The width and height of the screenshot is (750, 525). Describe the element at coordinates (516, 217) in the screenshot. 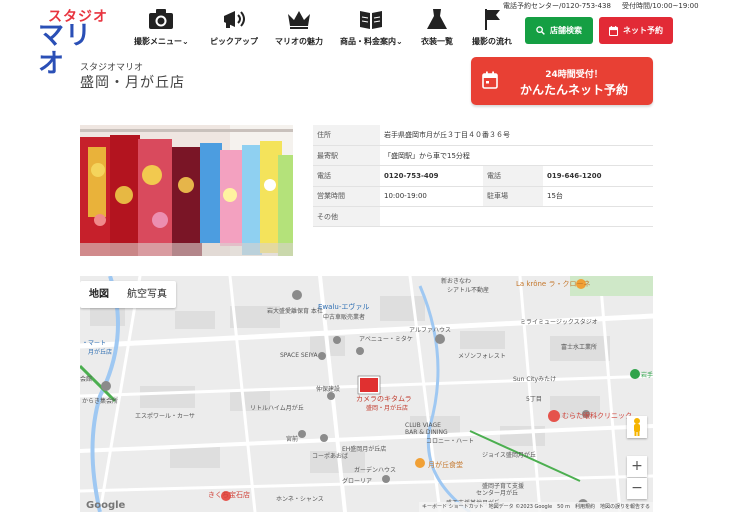

I see `other-value` at that location.